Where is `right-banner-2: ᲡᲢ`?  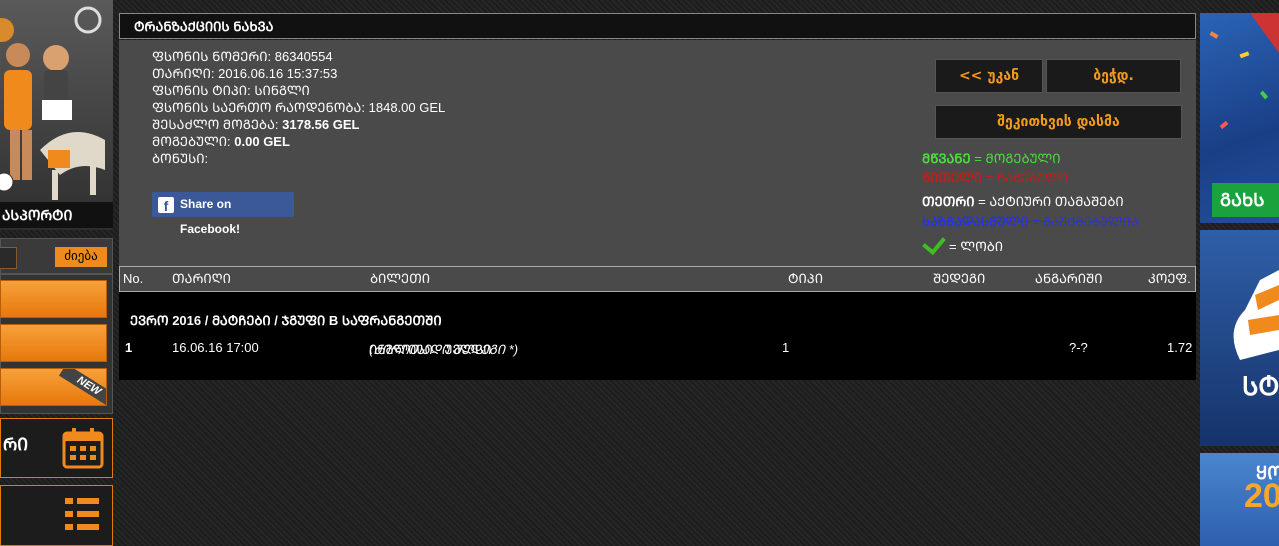
right-banner-2: ᲡᲢ is located at coordinates (1239, 338).